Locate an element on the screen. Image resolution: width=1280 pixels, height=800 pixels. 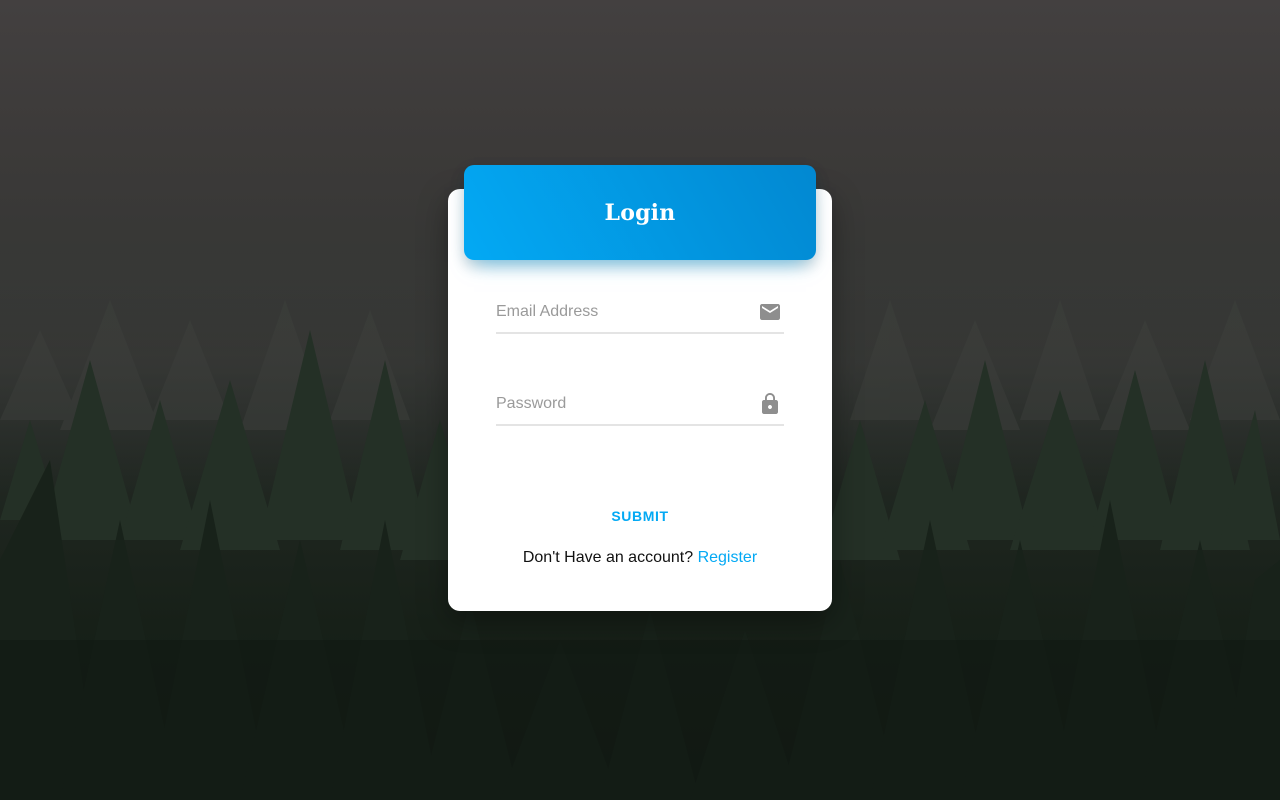
email-input is located at coordinates (621, 312).